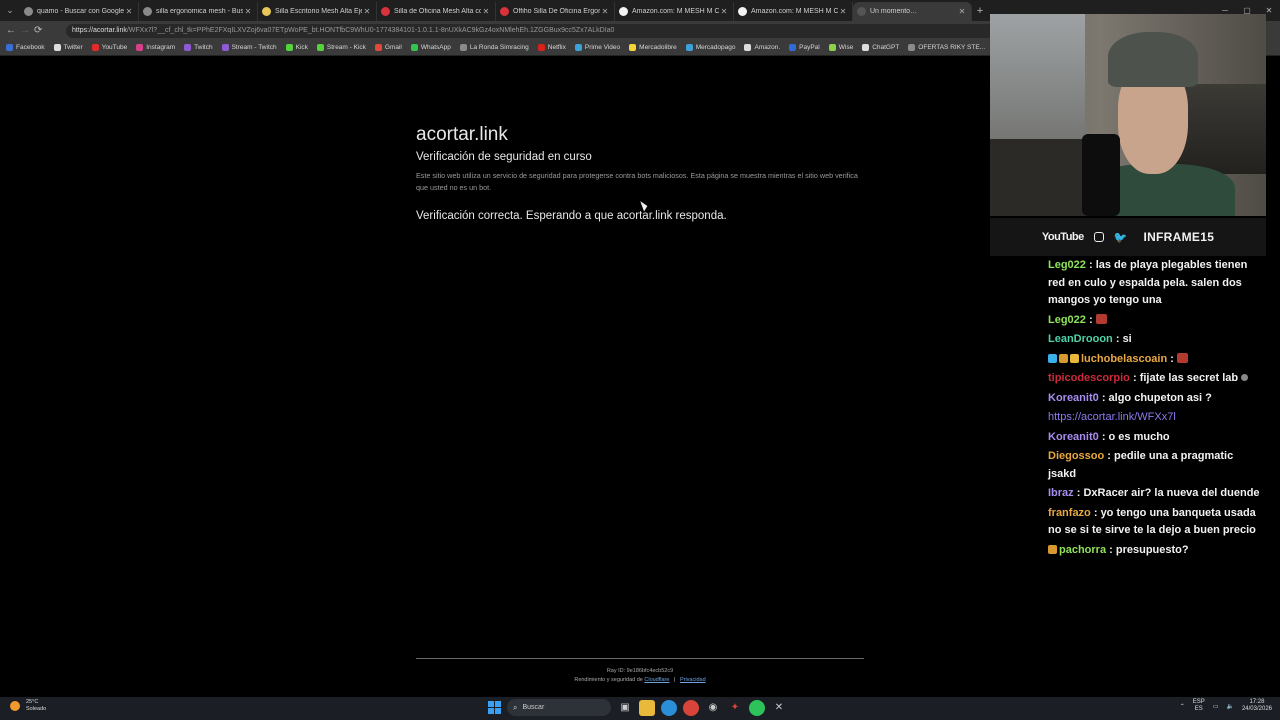 The height and width of the screenshot is (720, 1280). I want to click on chat-username: Diegossoo, so click(1076, 456).